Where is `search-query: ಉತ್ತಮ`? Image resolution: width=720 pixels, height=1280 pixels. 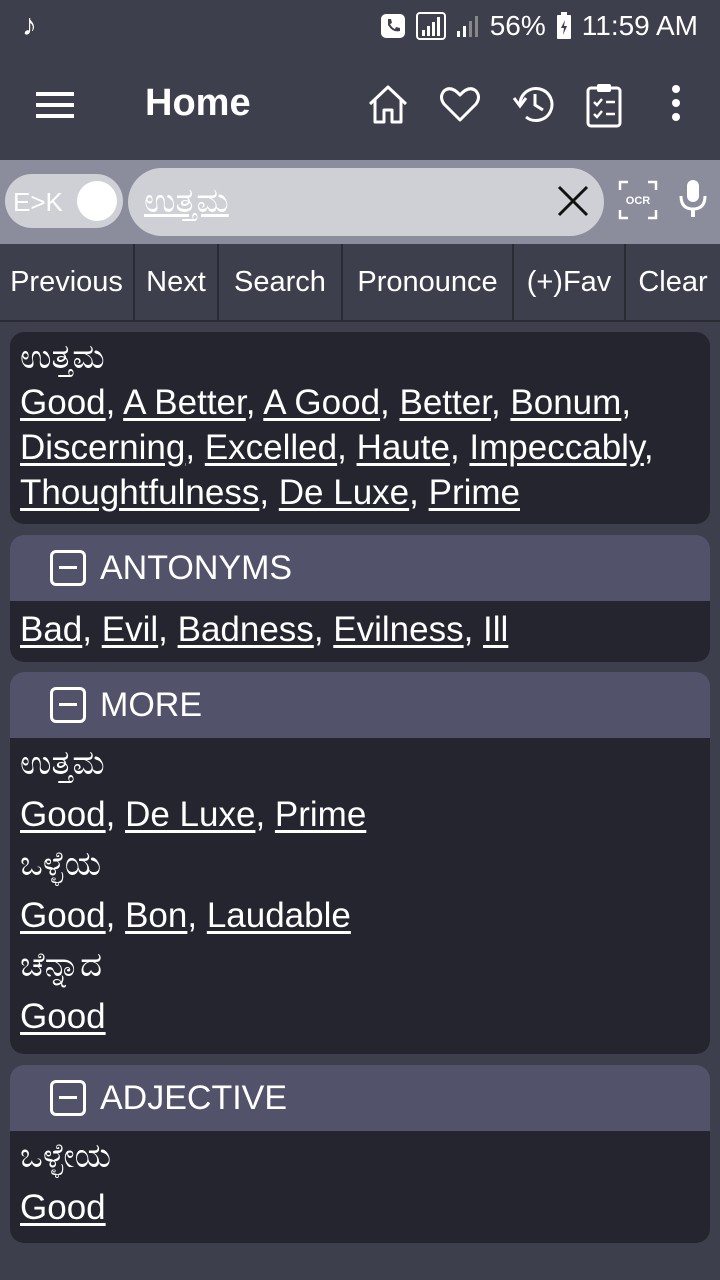
search-query: ಉತ್ತಮ is located at coordinates (186, 201).